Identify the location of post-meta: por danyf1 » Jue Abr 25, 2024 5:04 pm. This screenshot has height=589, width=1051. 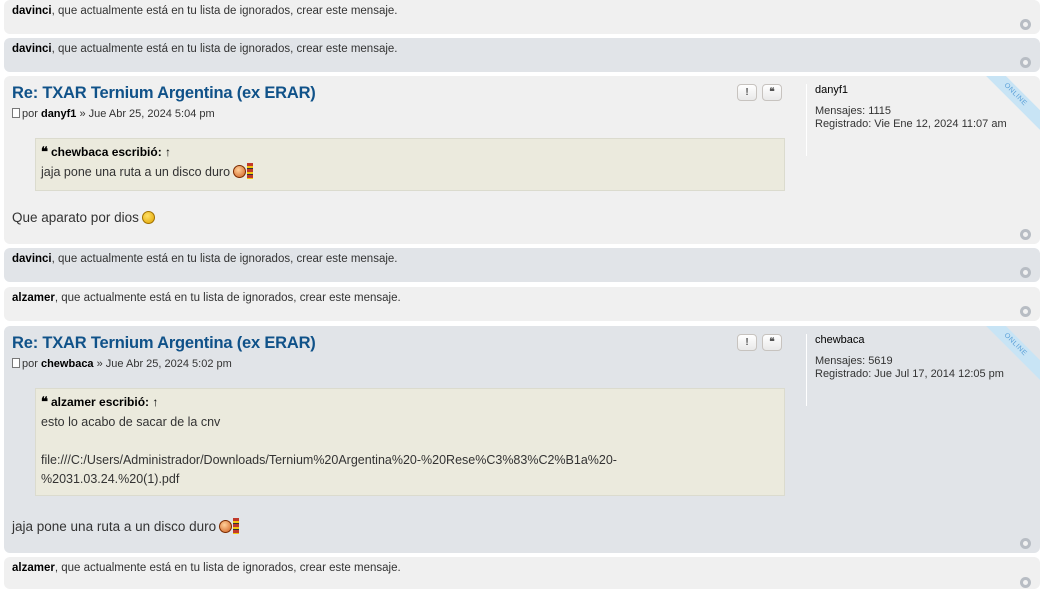
(113, 114).